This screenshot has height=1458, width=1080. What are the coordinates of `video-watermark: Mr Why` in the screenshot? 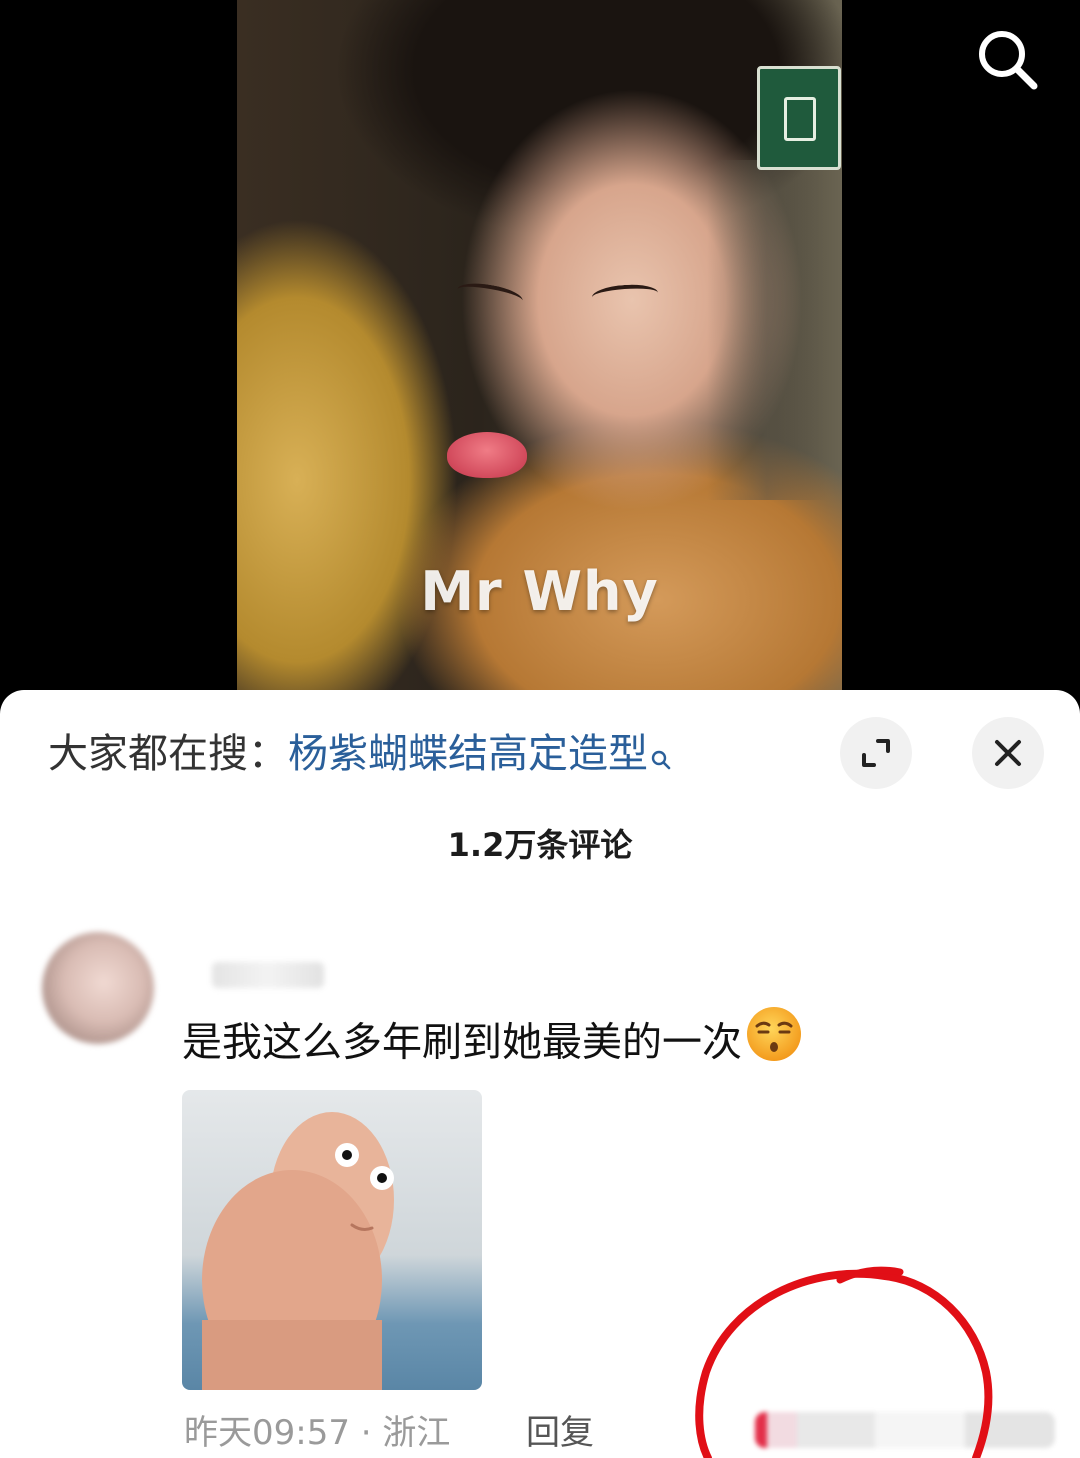 It's located at (539, 591).